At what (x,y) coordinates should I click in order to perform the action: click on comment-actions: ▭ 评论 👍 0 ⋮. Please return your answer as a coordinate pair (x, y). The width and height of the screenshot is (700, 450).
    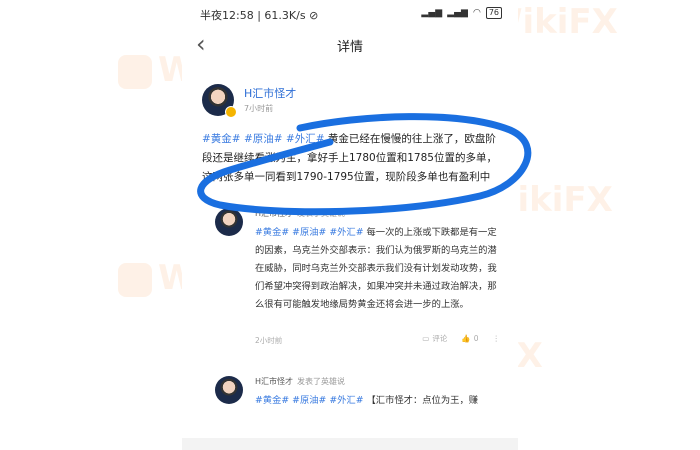
    Looking at the image, I should click on (461, 338).